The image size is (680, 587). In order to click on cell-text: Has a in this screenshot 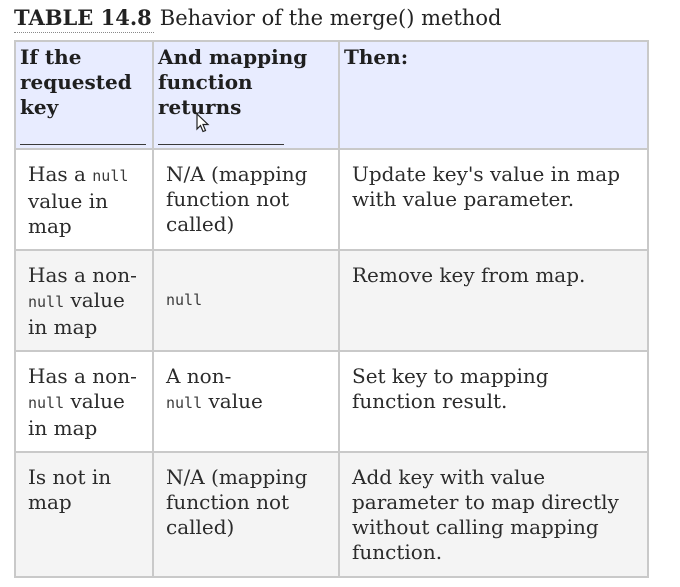, I will do `click(60, 174)`.